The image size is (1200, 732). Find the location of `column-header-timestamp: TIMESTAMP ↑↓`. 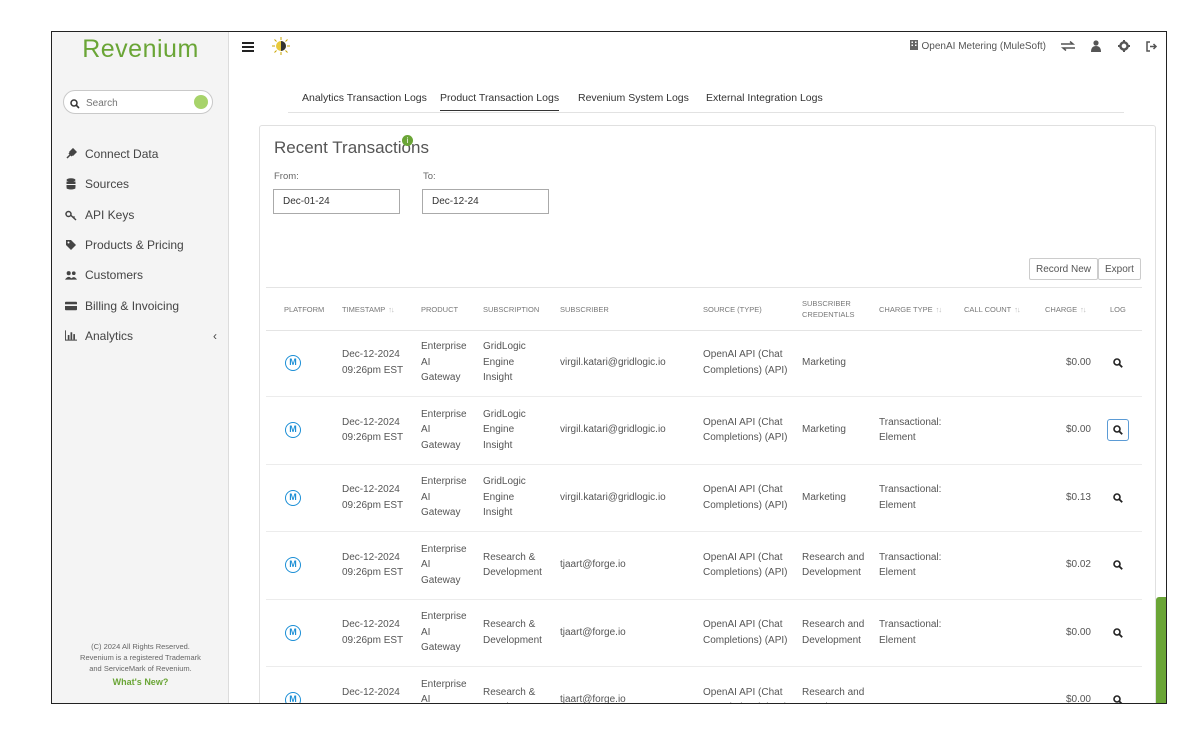

column-header-timestamp: TIMESTAMP ↑↓ is located at coordinates (368, 309).